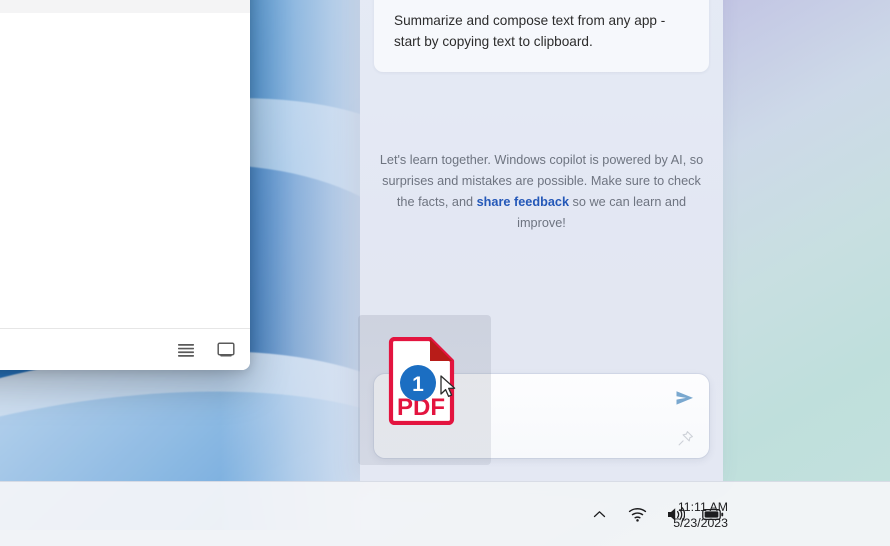 The height and width of the screenshot is (546, 890). Describe the element at coordinates (445, 513) in the screenshot. I see `taskbar: 11:11 AM 5/23/2023` at that location.